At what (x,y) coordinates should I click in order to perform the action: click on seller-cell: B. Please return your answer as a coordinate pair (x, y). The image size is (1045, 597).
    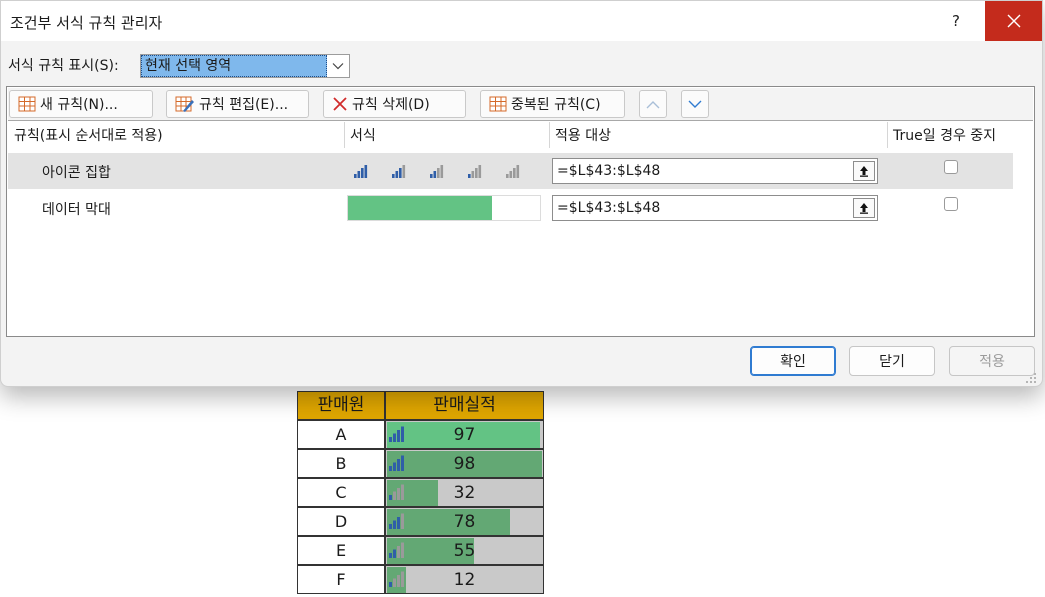
    Looking at the image, I should click on (341, 463).